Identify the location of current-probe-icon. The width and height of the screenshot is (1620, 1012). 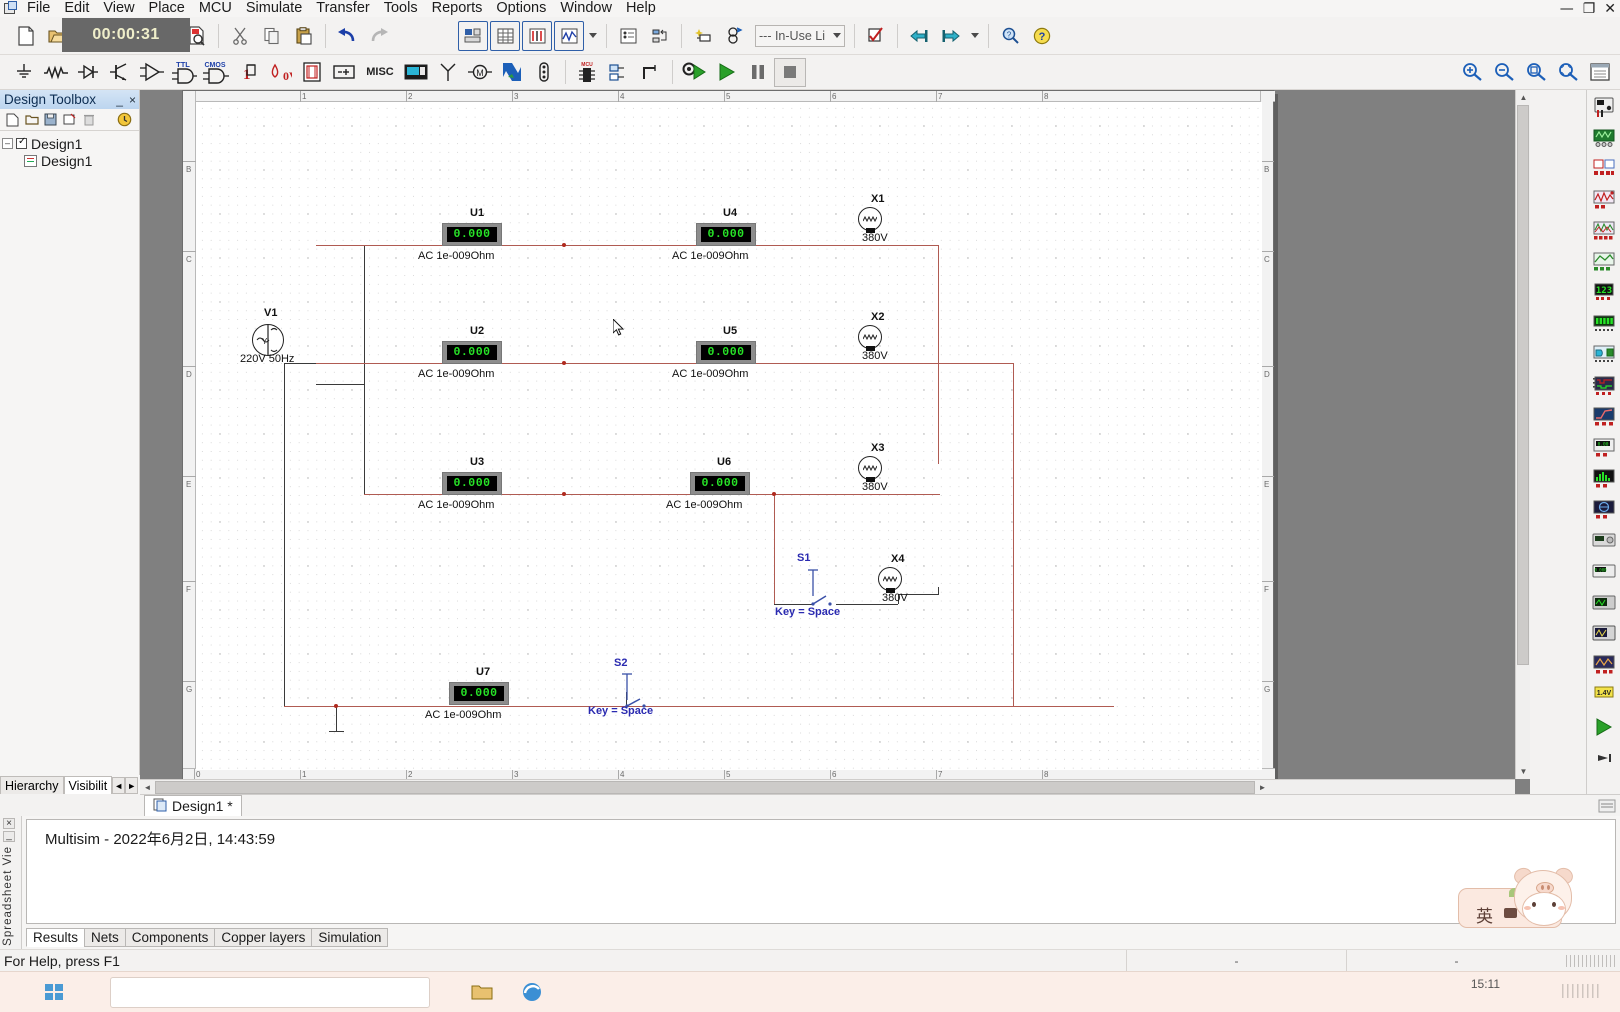
(1604, 727).